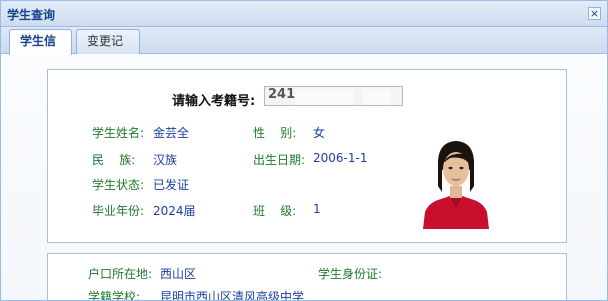 The height and width of the screenshot is (301, 608). Describe the element at coordinates (118, 133) in the screenshot. I see `name-label: 学生姓名:` at that location.